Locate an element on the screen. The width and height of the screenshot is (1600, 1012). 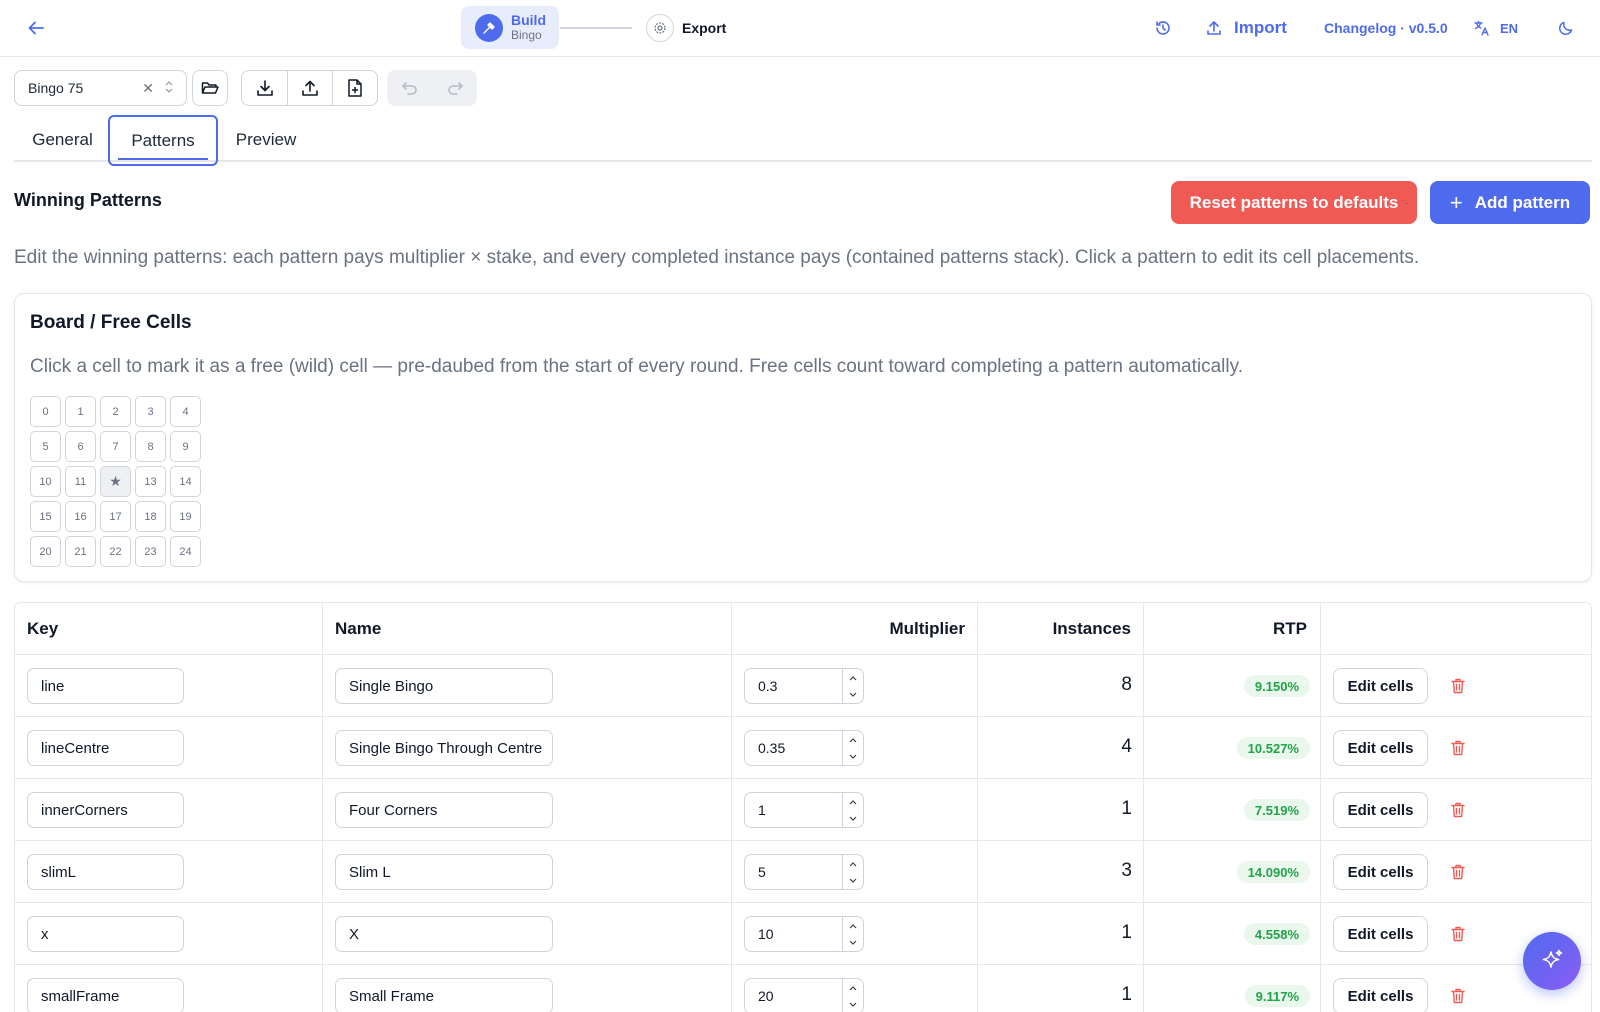
key-input: slimL is located at coordinates (105, 872).